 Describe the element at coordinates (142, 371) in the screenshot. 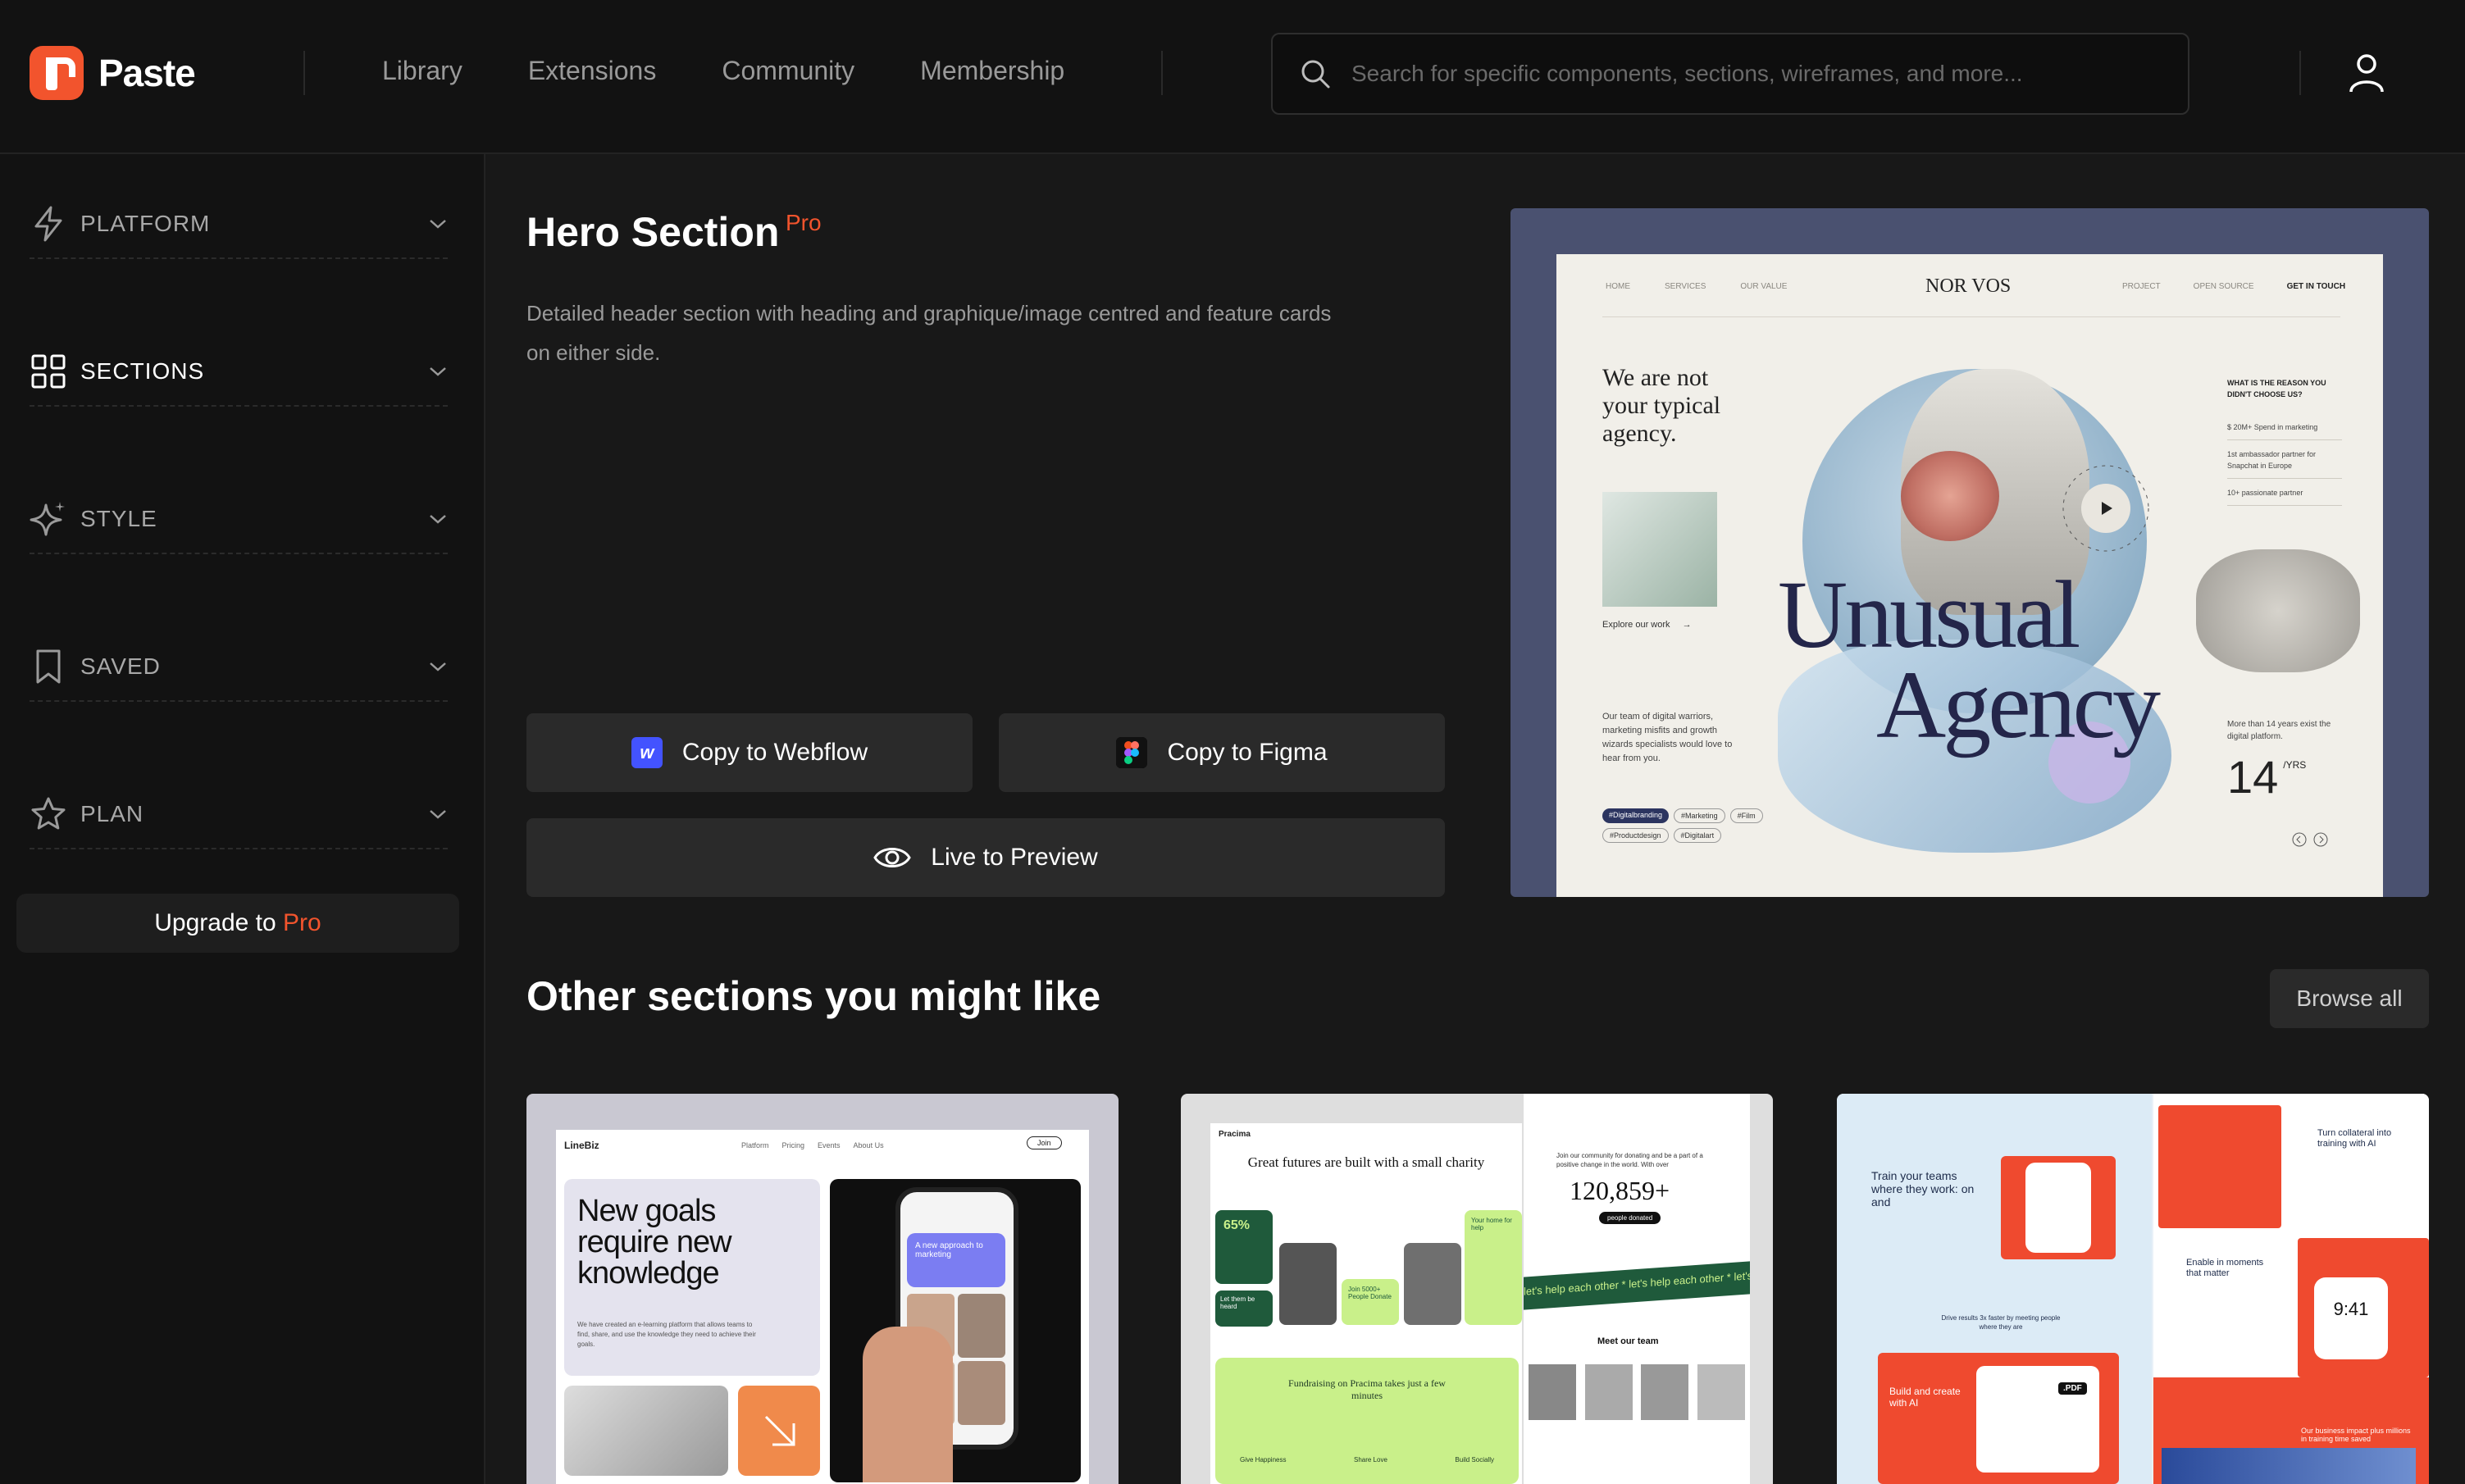

I see `sidebar-item-label: SECTIONS` at that location.